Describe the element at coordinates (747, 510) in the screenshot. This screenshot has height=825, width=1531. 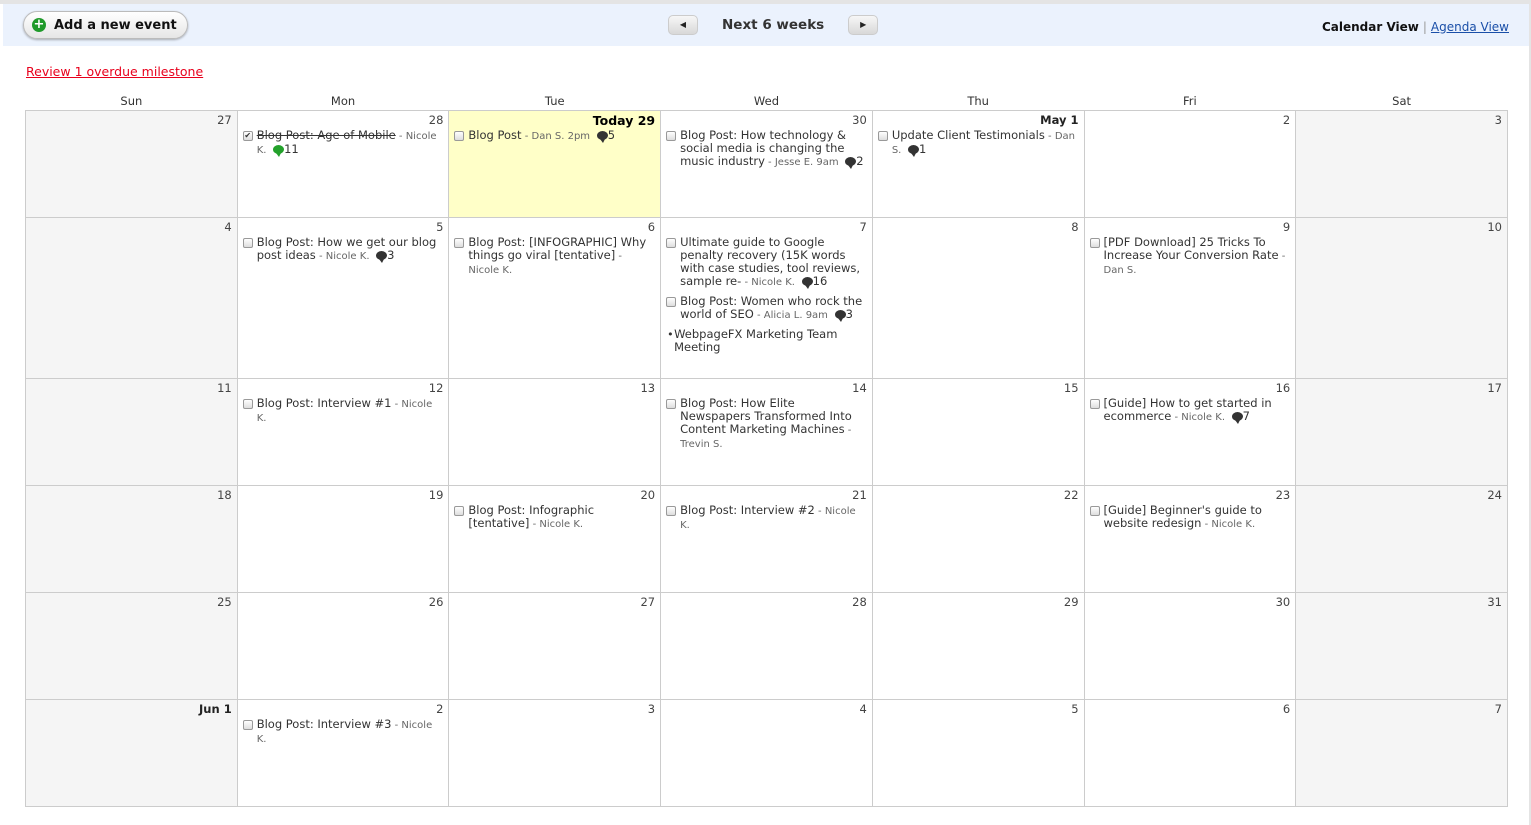
I see `event-title: Blog Post: Interview #2` at that location.